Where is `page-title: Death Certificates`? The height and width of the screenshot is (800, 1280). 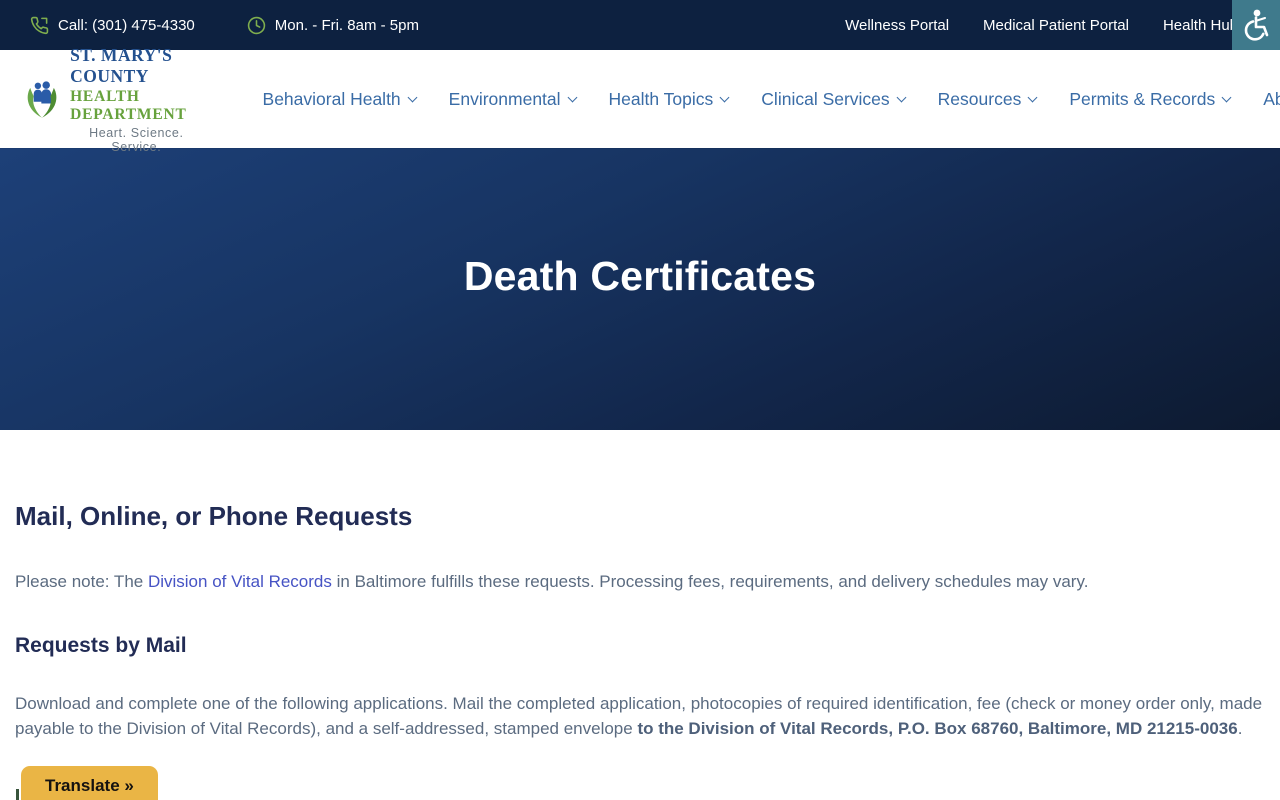 page-title: Death Certificates is located at coordinates (640, 275).